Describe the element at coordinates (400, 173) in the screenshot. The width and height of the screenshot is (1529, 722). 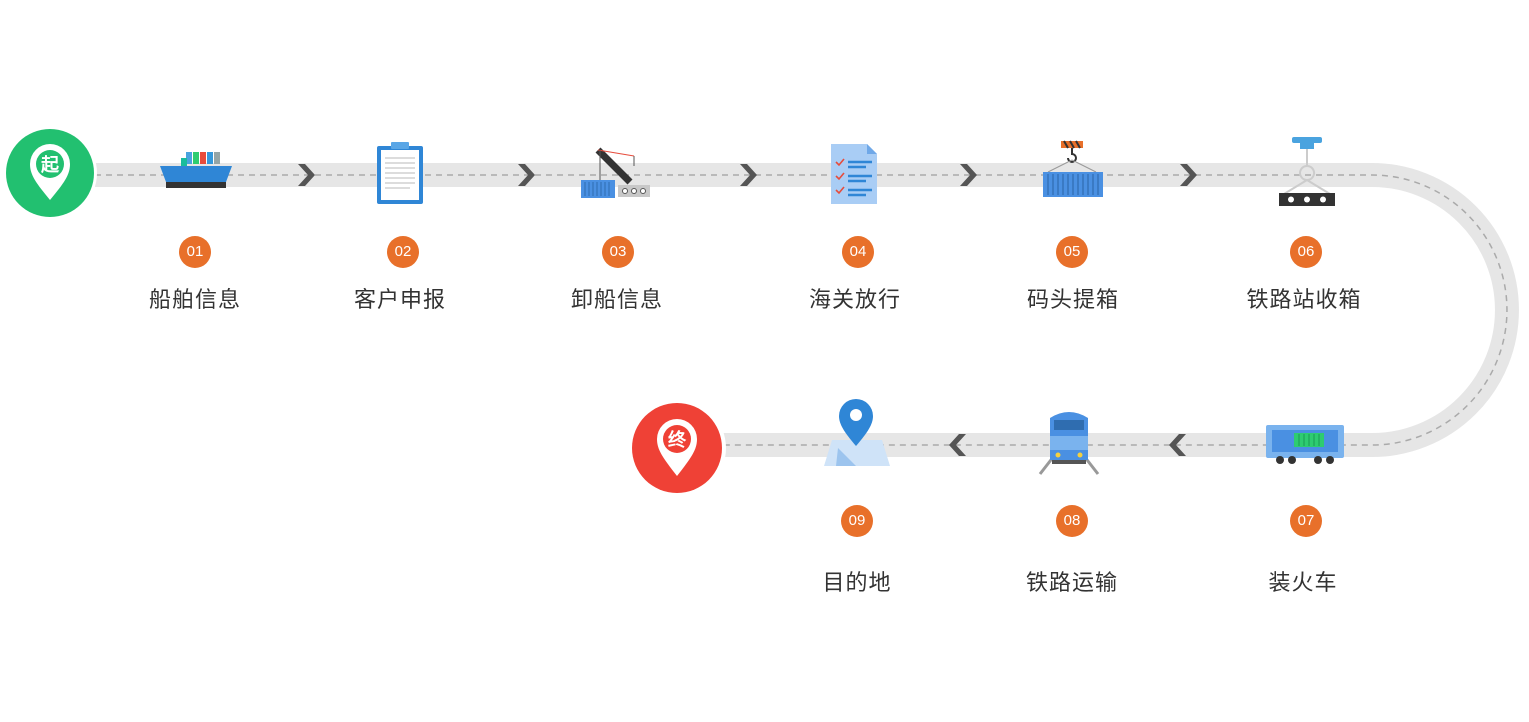
I see `clipboard-icon` at that location.